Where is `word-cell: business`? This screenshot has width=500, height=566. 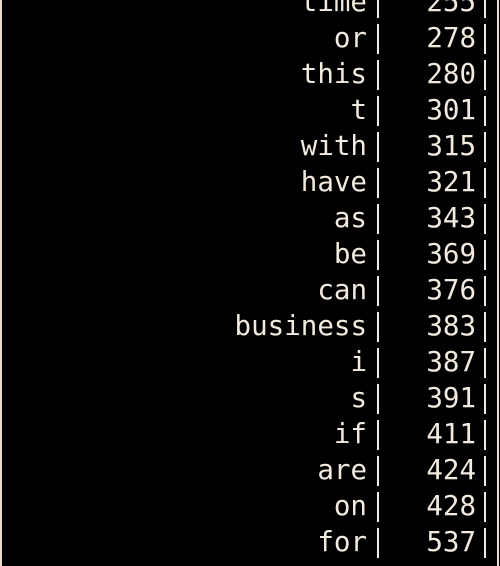 word-cell: business is located at coordinates (300, 326).